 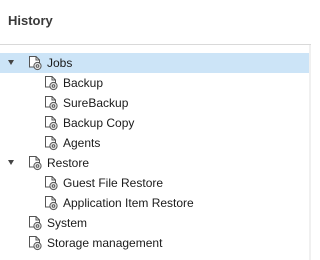 I want to click on tree-item-restore: Restore, so click(x=155, y=163).